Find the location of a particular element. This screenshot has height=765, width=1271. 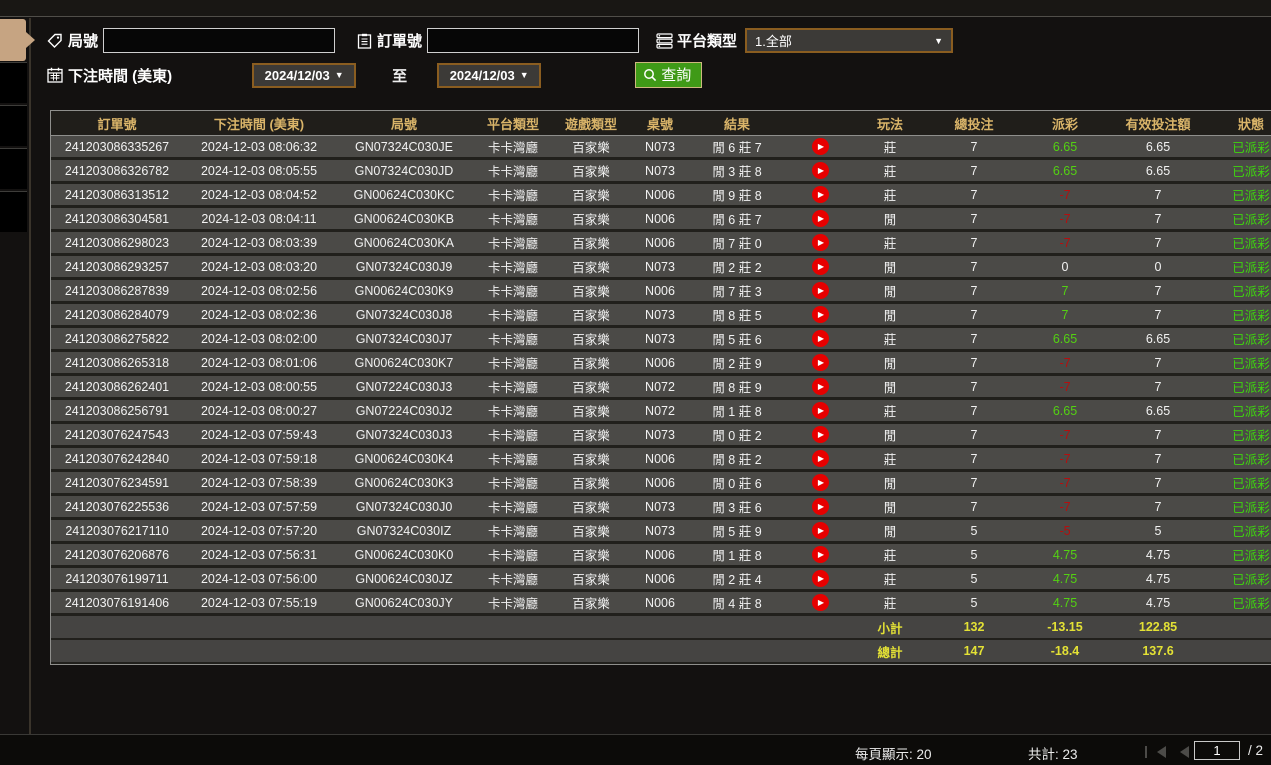

search-button: 查詢 is located at coordinates (669, 75).